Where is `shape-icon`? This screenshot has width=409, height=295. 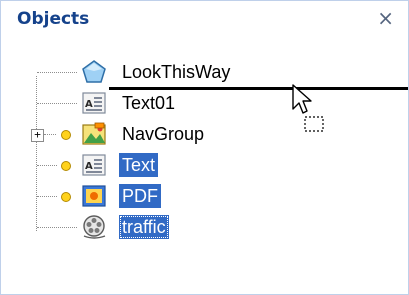
shape-icon is located at coordinates (94, 71).